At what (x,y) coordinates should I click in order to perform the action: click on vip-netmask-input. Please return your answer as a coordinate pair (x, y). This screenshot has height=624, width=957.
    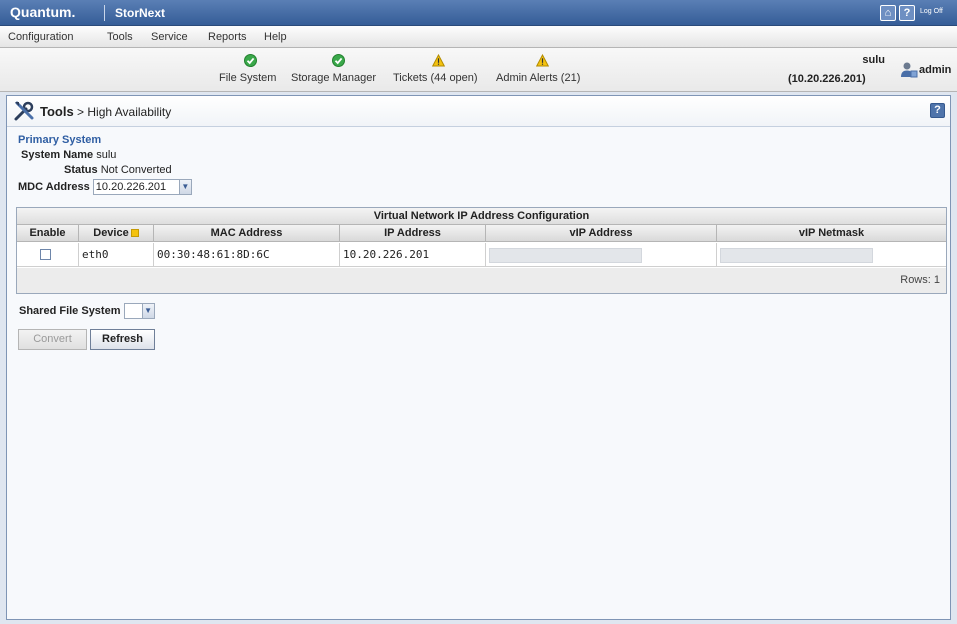
    Looking at the image, I should click on (796, 255).